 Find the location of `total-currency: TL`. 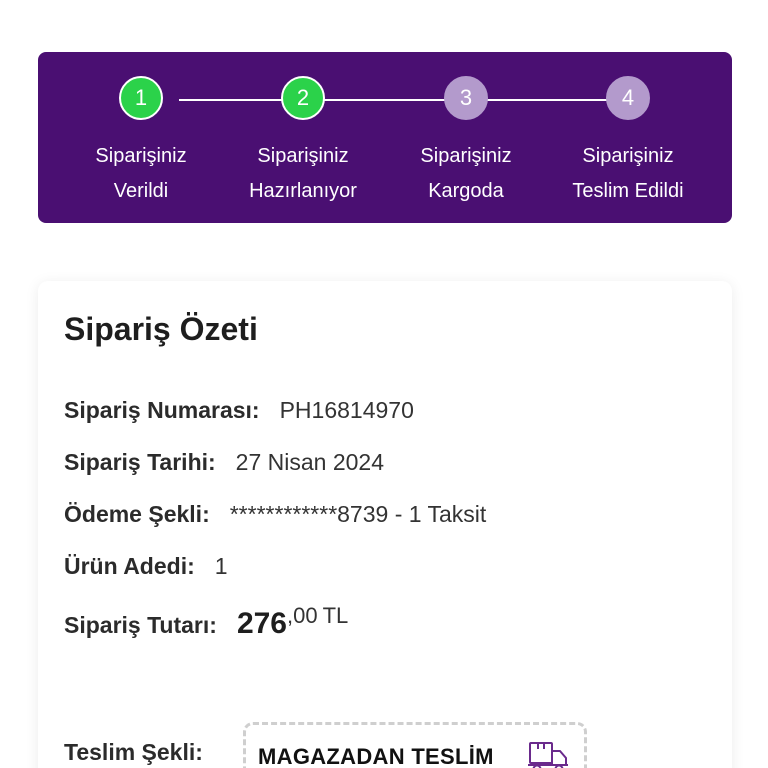

total-currency: TL is located at coordinates (335, 615).